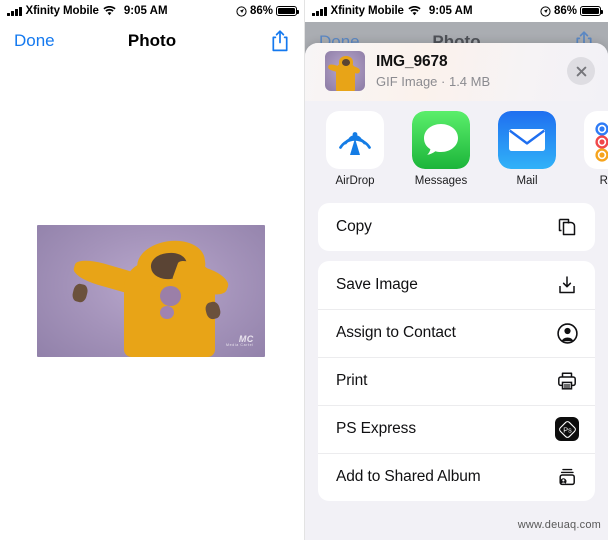 Image resolution: width=608 pixels, height=540 pixels. What do you see at coordinates (567, 333) in the screenshot?
I see `contact-icon` at bounding box center [567, 333].